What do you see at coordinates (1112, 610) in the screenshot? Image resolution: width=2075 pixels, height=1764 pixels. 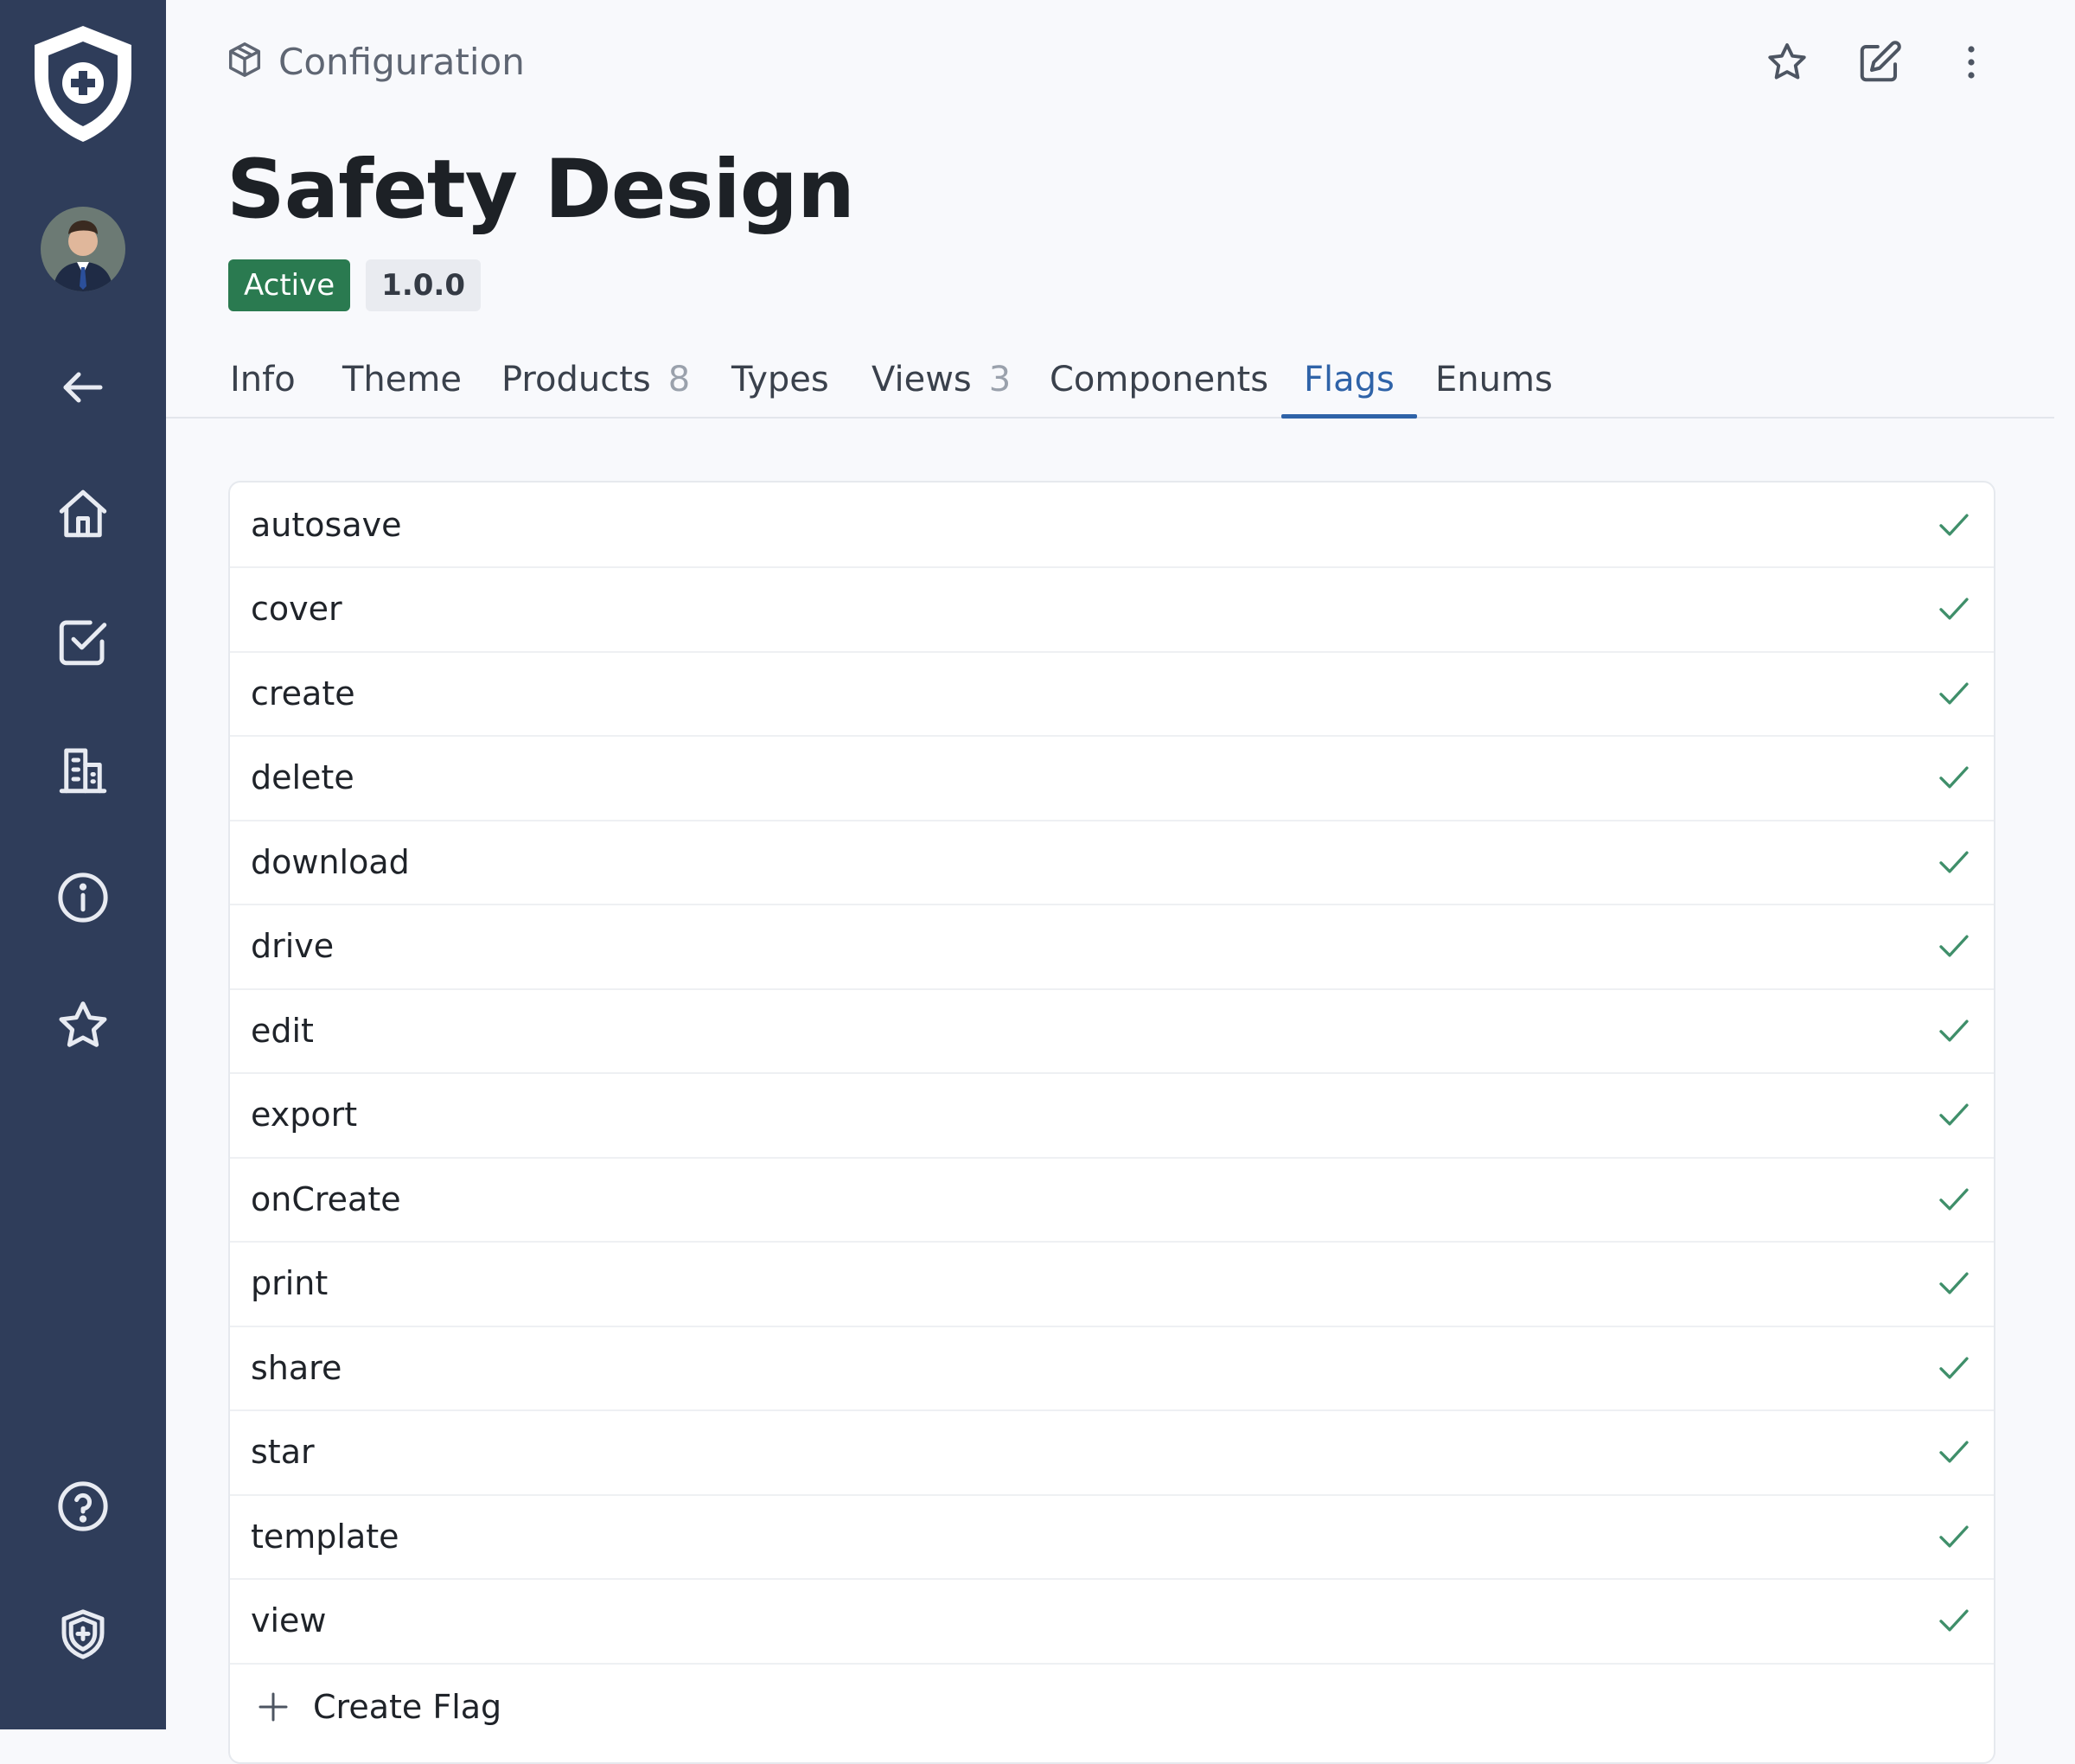 I see `flag-row-cover: cover` at bounding box center [1112, 610].